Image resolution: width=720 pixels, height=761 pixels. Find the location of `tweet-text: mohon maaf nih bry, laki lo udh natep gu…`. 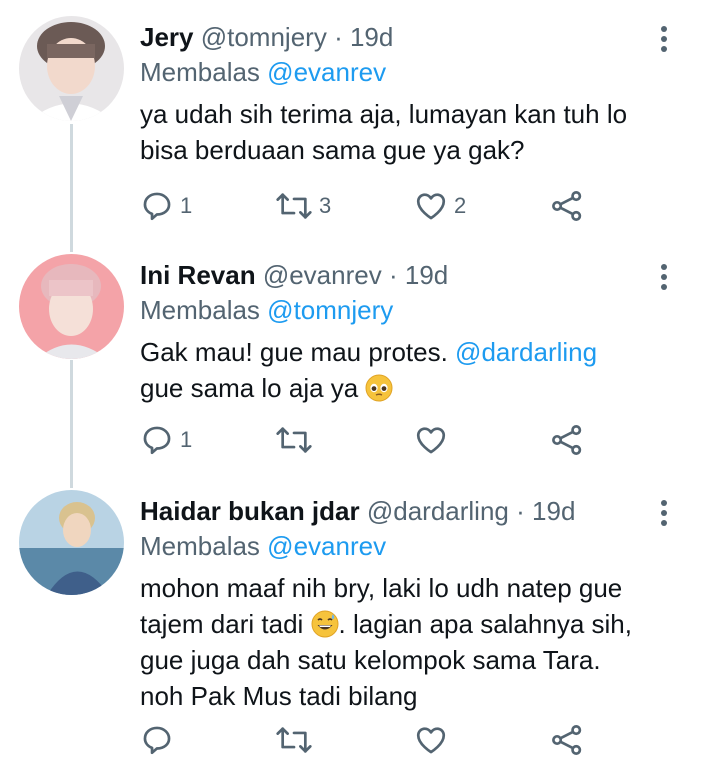

tweet-text: mohon maaf nih bry, laki lo udh natep gu… is located at coordinates (420, 642).